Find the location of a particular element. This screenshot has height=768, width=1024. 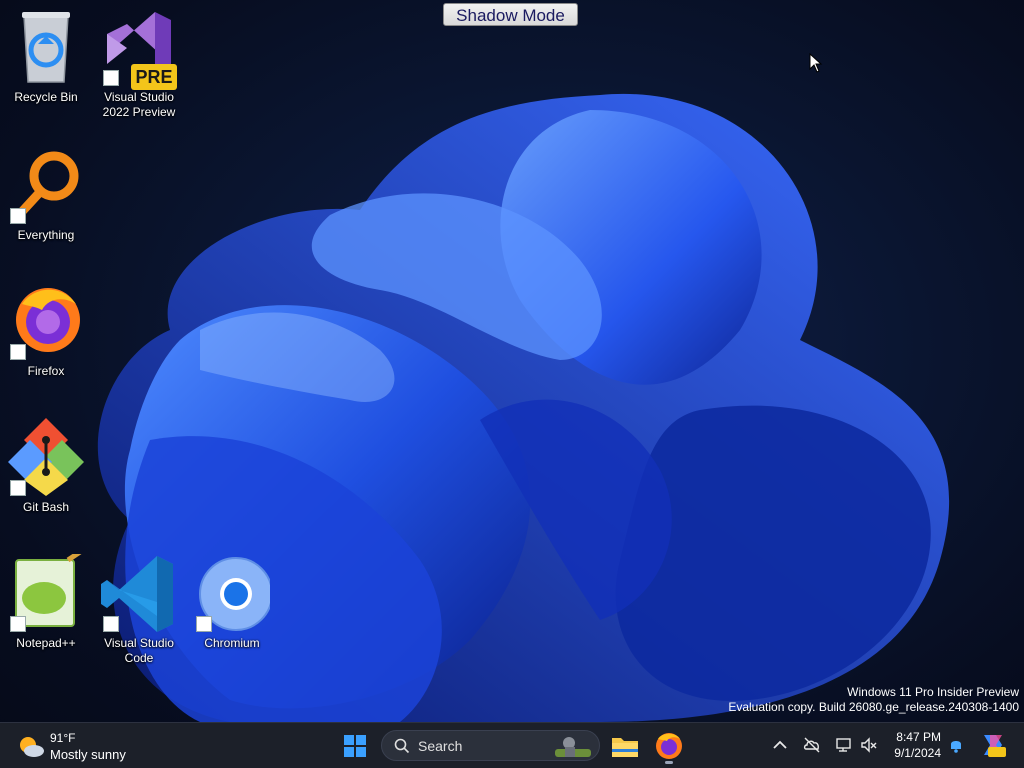

taskbar-search-box: Search is located at coordinates (490, 745).